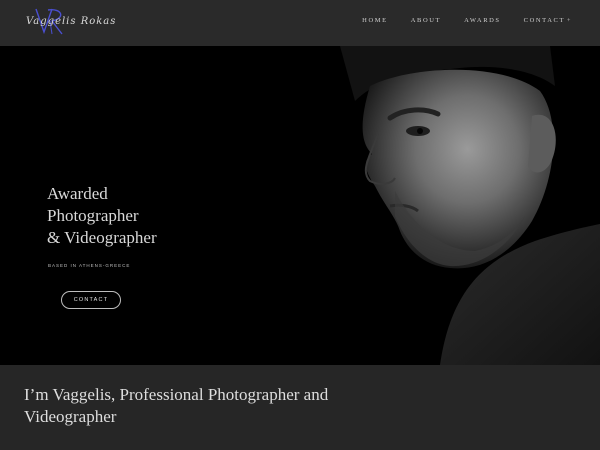  What do you see at coordinates (426, 23) in the screenshot?
I see `nav-about: ABOUT` at bounding box center [426, 23].